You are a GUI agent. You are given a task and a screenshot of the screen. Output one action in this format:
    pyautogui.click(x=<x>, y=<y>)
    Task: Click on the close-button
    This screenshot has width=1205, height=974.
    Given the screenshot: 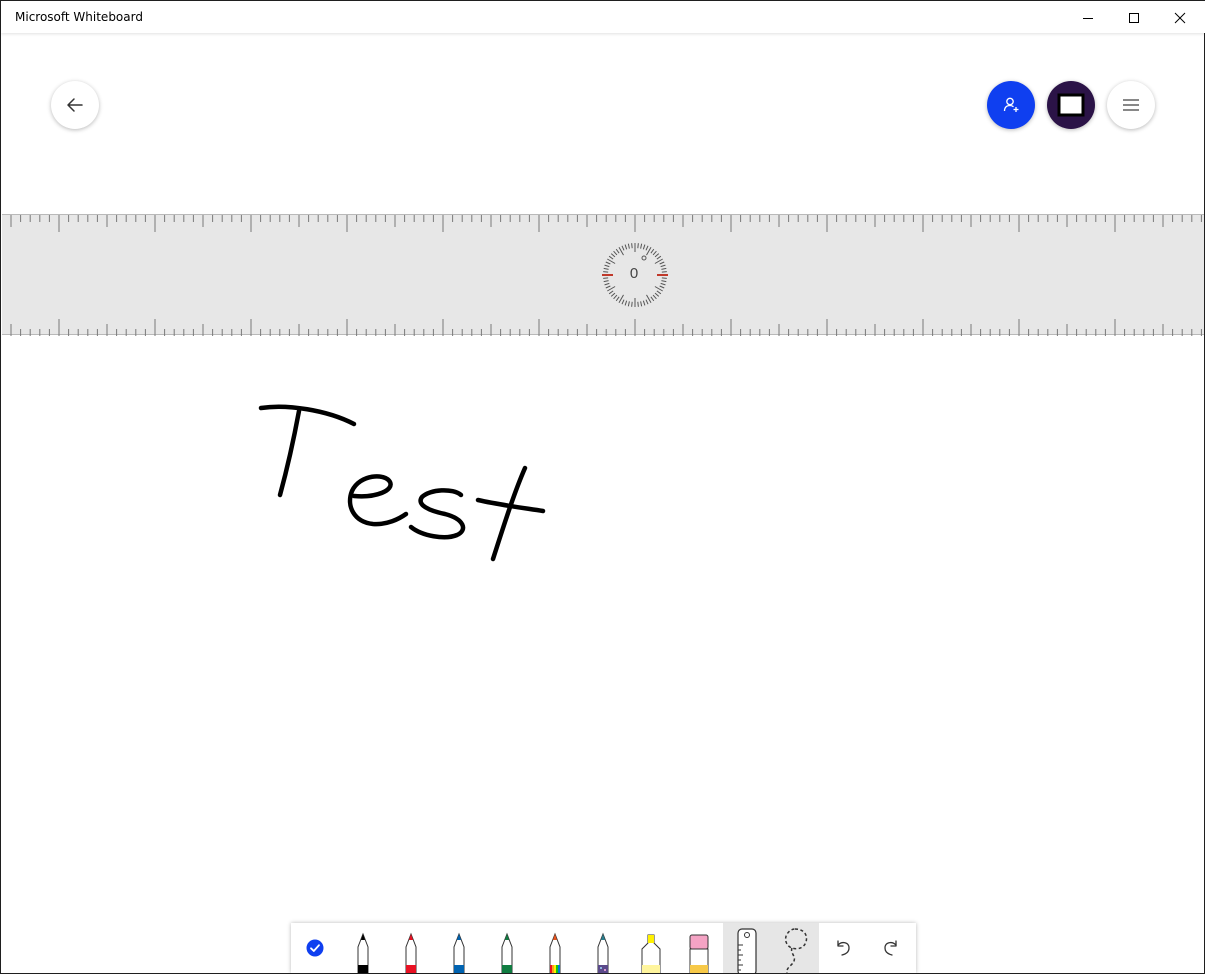 What is the action you would take?
    pyautogui.click(x=1180, y=17)
    